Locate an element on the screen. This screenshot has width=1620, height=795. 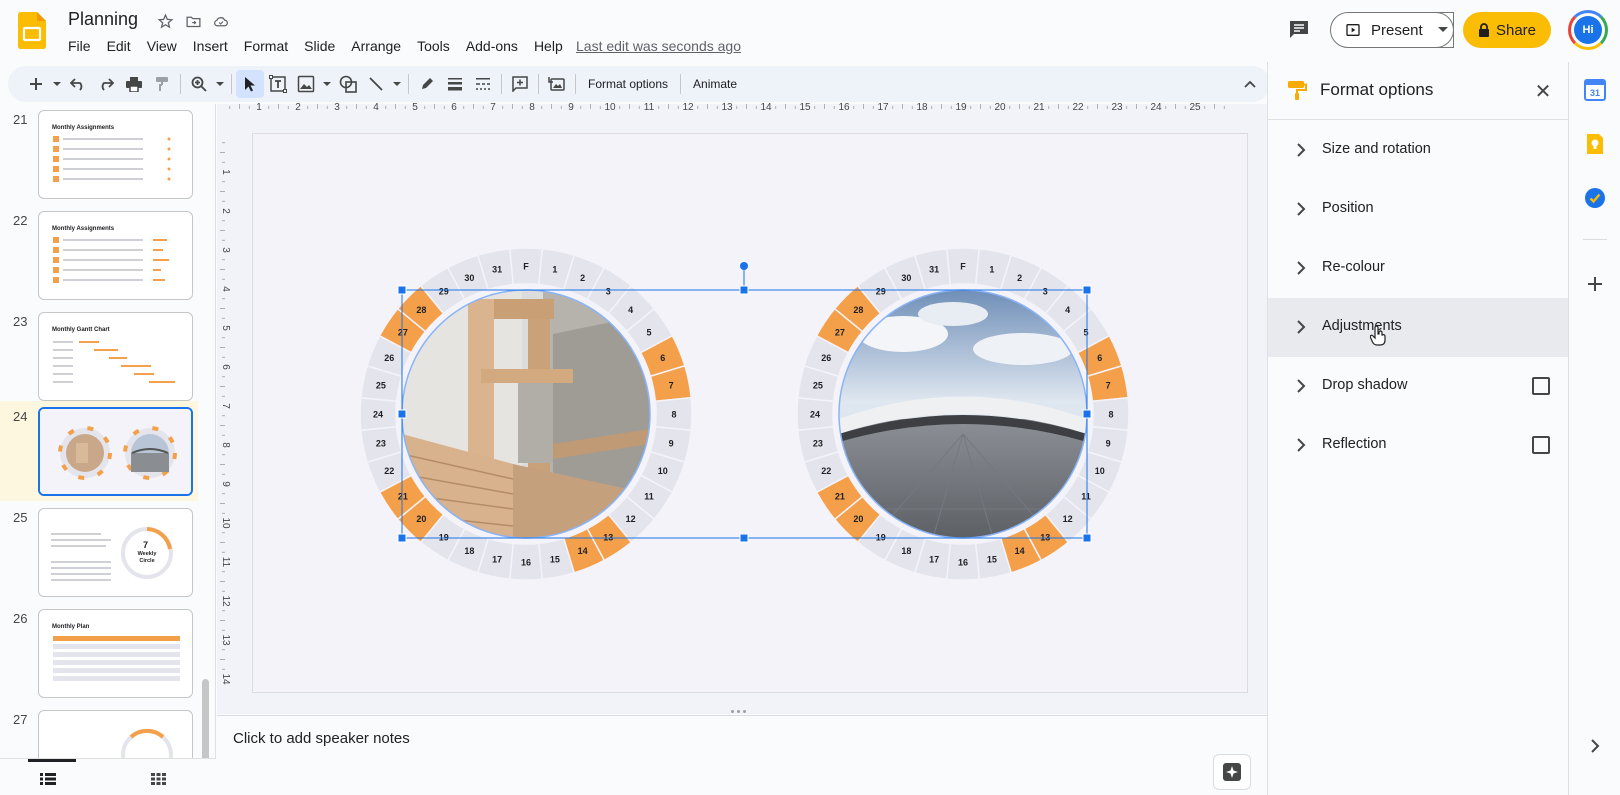
redo-icon is located at coordinates (106, 84).